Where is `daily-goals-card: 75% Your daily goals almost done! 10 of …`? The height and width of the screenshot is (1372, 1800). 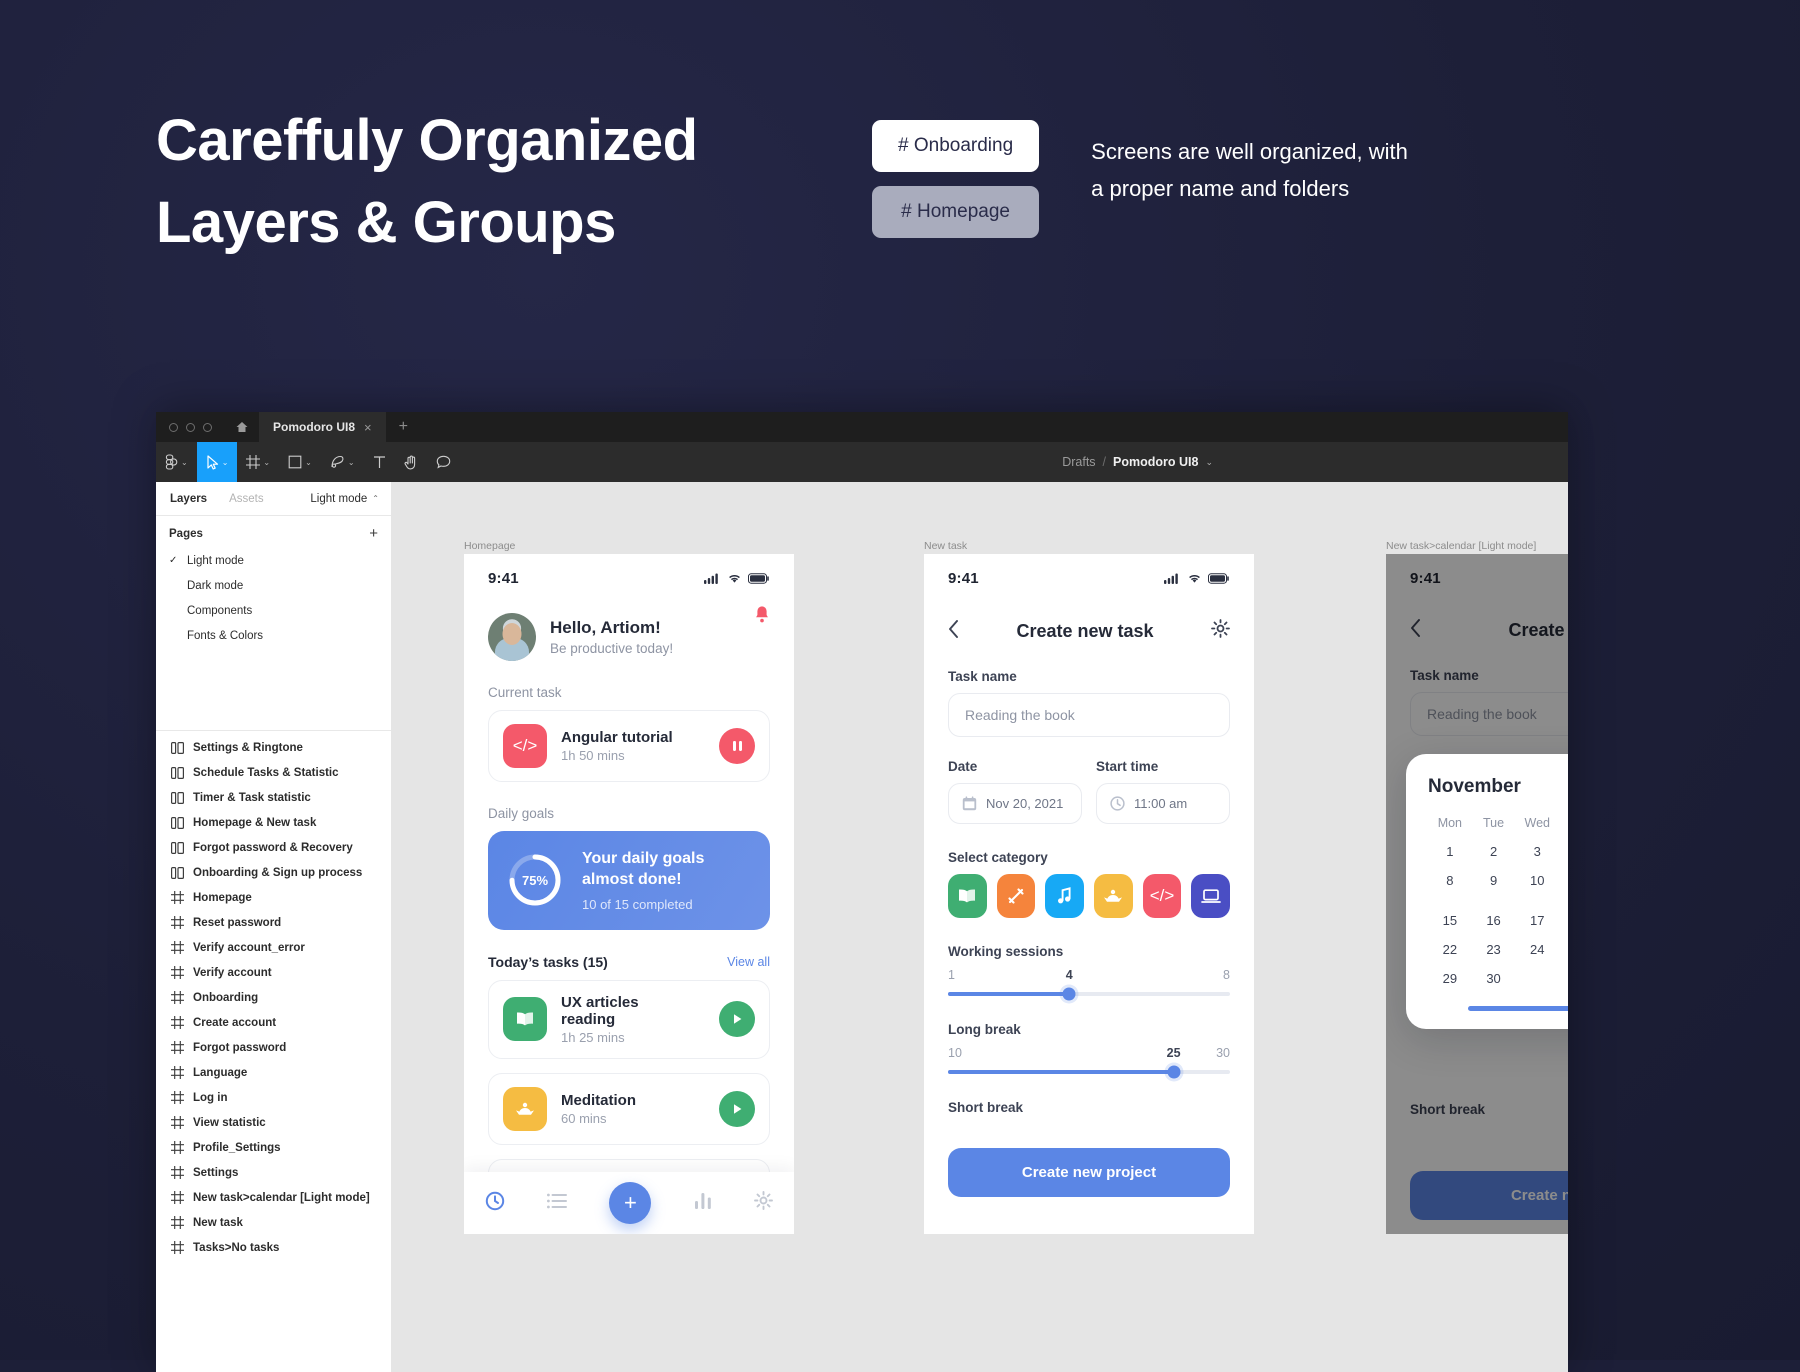 daily-goals-card: 75% Your daily goals almost done! 10 of … is located at coordinates (629, 880).